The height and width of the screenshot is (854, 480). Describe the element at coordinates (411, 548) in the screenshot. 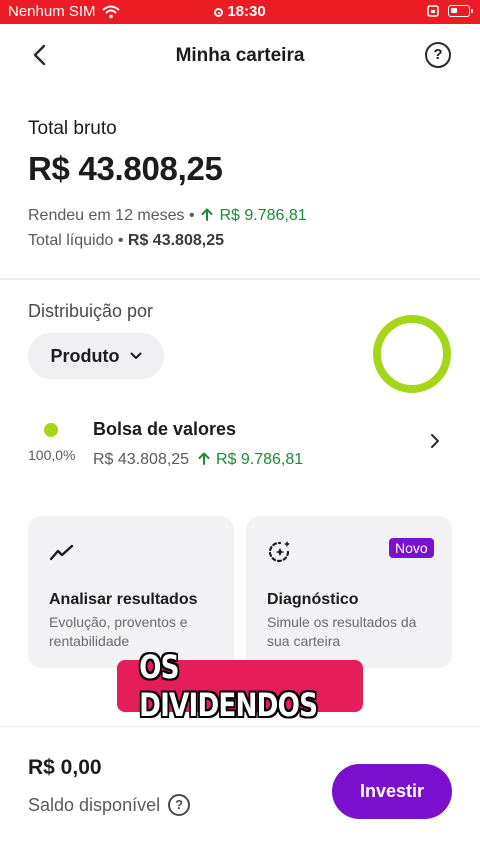

I see `new-badge: Novo` at that location.